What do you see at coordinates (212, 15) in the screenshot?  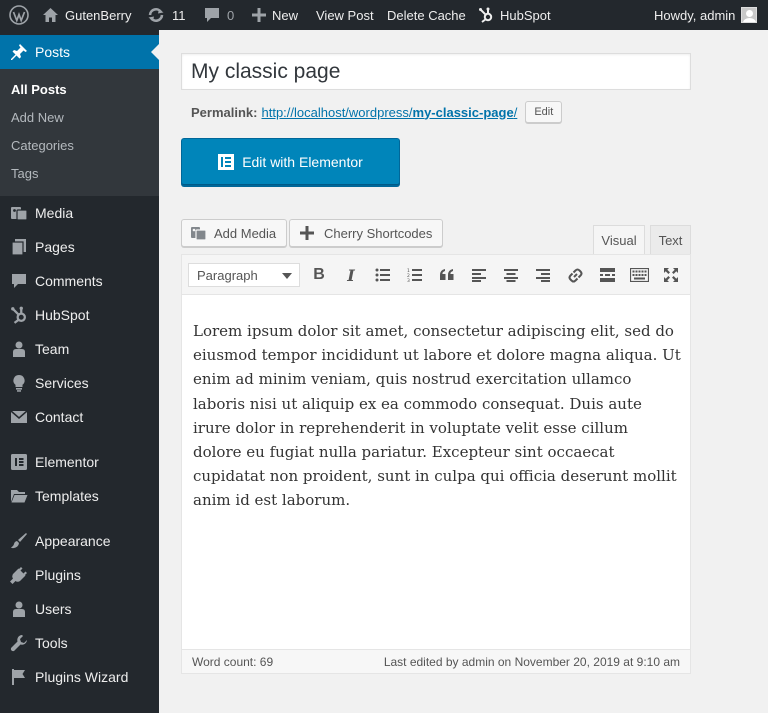 I see `comment-icon` at bounding box center [212, 15].